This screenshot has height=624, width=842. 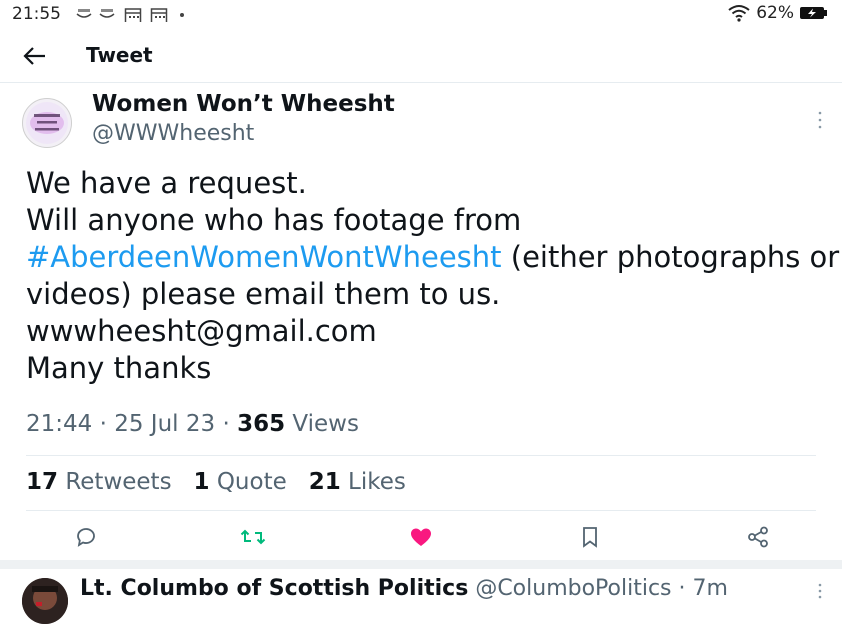 I want to click on section-separator, so click(x=421, y=564).